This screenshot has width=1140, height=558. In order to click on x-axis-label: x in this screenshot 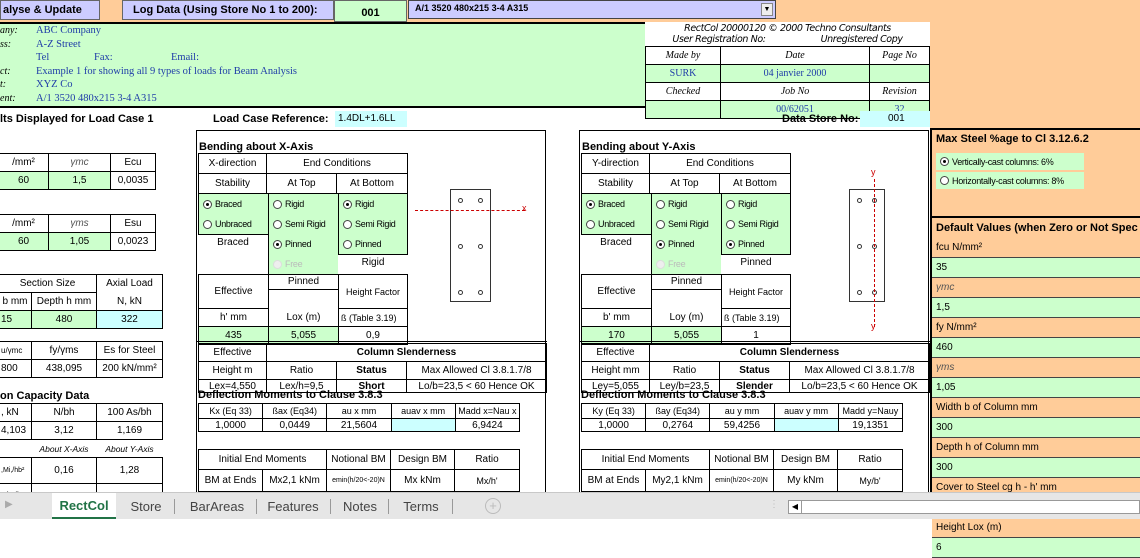, I will do `click(524, 208)`.